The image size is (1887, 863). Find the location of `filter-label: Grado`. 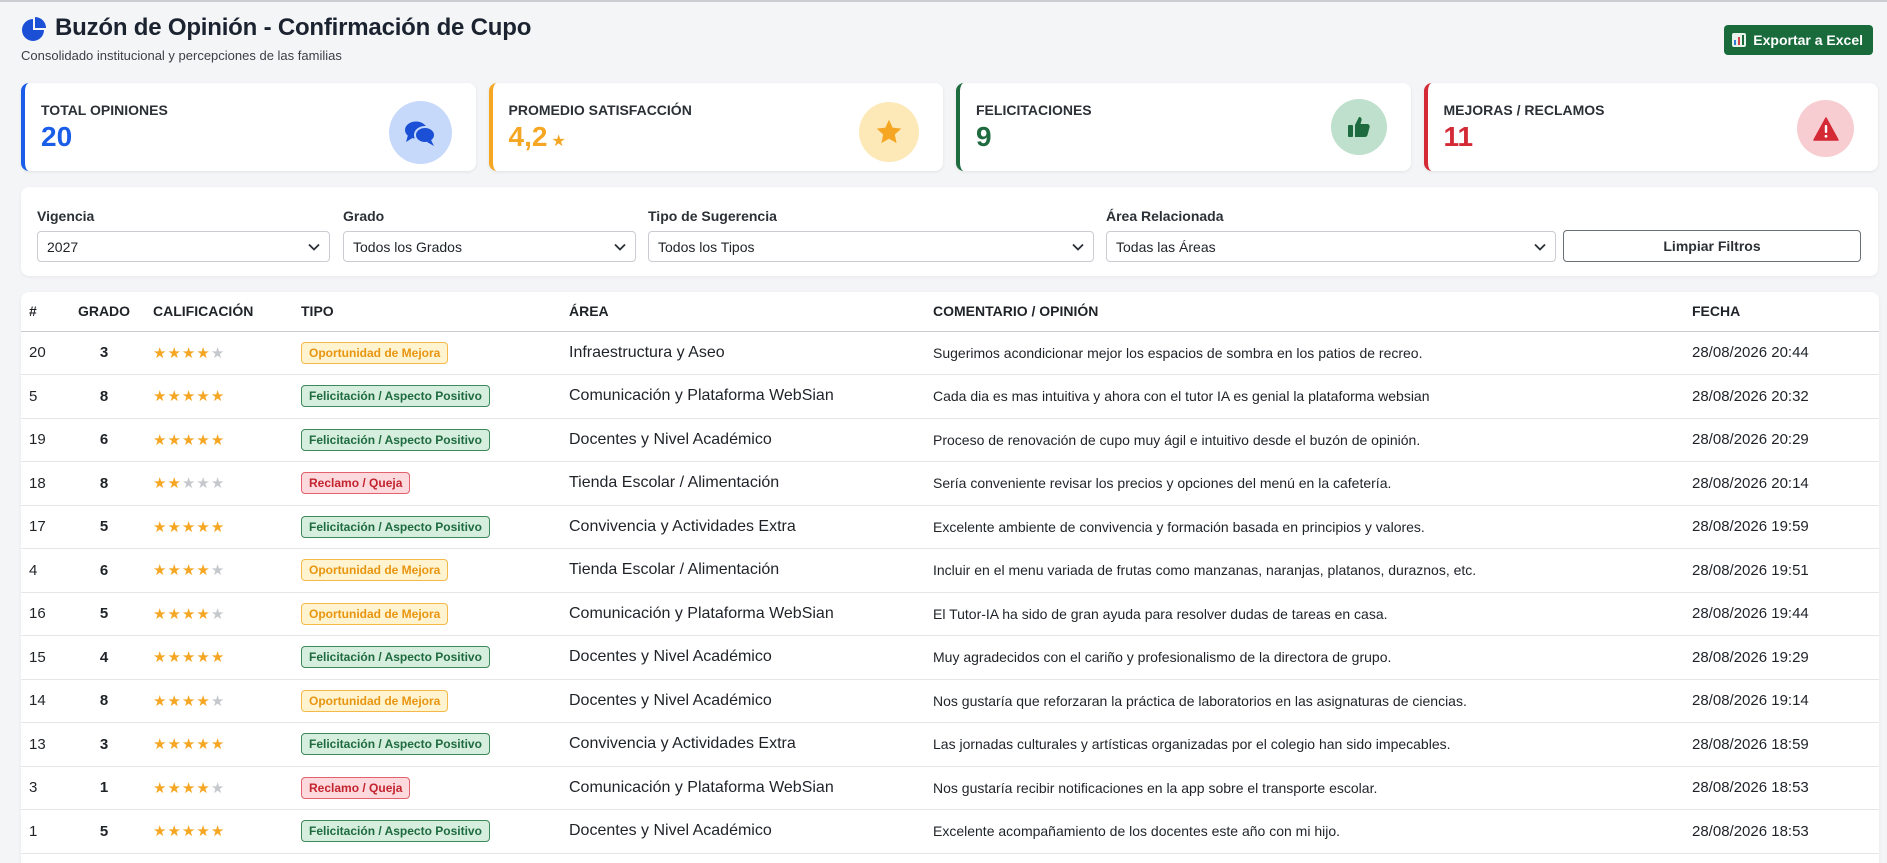

filter-label: Grado is located at coordinates (364, 216).